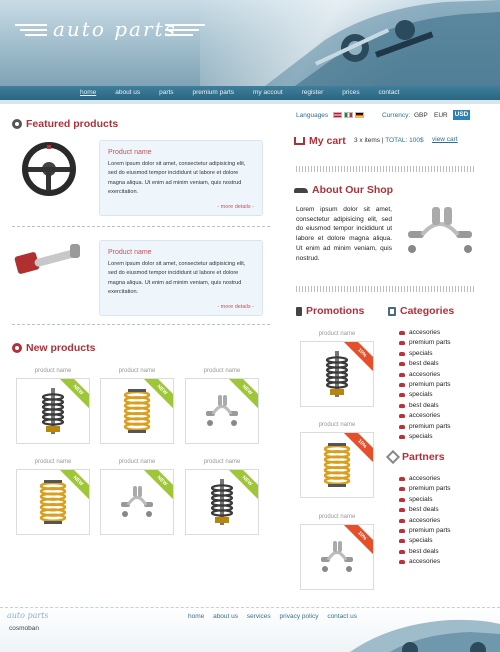 The width and height of the screenshot is (500, 652). What do you see at coordinates (250, 102) in the screenshot?
I see `nav-underbar` at bounding box center [250, 102].